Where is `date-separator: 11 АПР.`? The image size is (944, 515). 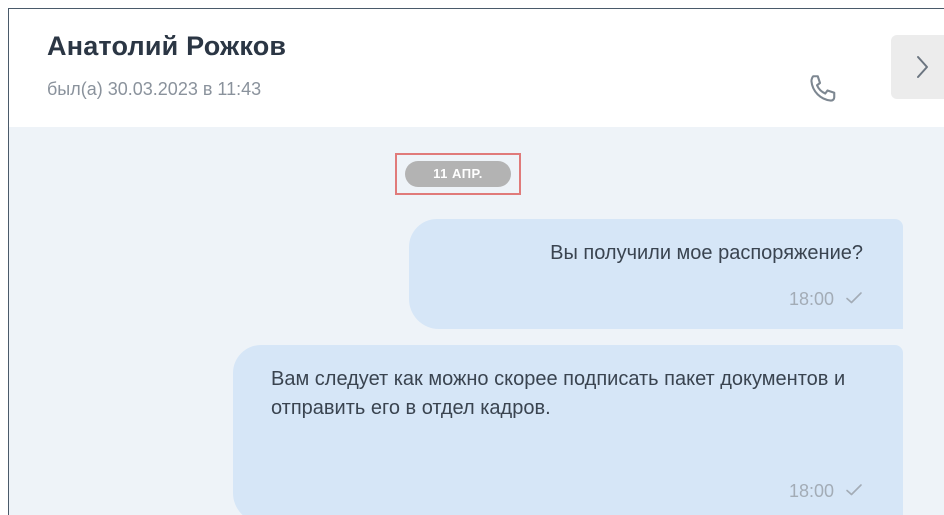
date-separator: 11 АПР. is located at coordinates (458, 174).